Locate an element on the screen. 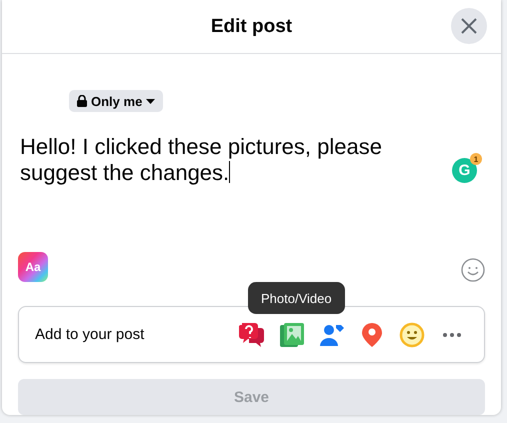 This screenshot has width=507, height=423. post-text-field: Hello! I clicked these pictures, please suggest the changes. is located at coordinates (235, 160).